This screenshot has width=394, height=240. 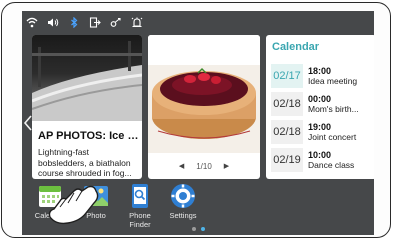 What do you see at coordinates (320, 70) in the screenshot?
I see `event-time: 18:00` at bounding box center [320, 70].